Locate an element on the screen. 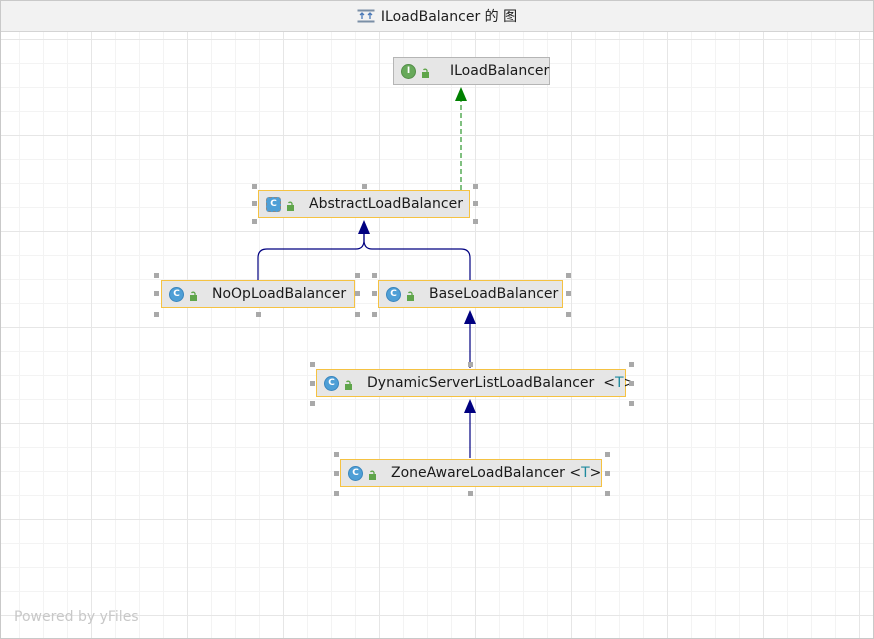  node-baseloadbalancer: C BaseLoadBalancer is located at coordinates (470, 294).